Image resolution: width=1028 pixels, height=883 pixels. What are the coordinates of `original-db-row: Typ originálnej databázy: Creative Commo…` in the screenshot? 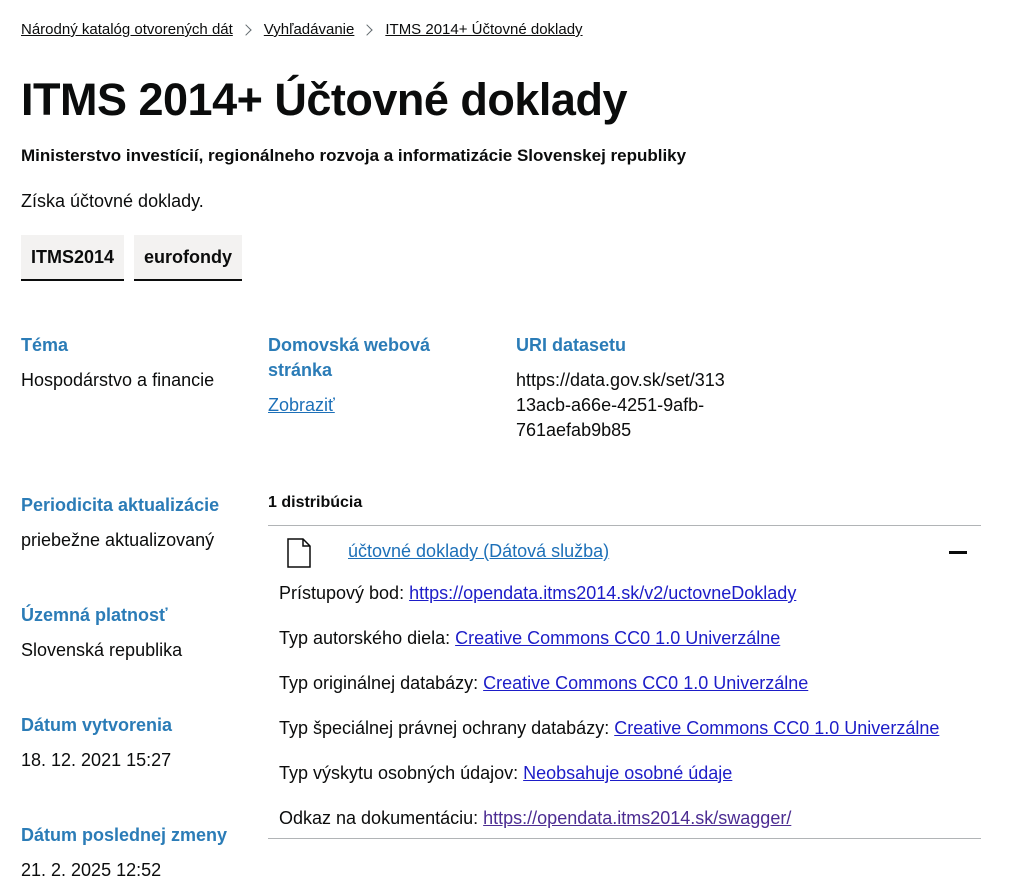 It's located at (543, 683).